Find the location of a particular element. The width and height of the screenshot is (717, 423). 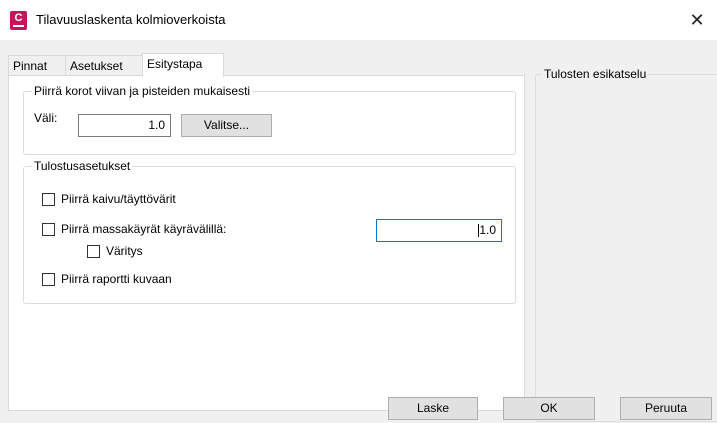

draw-cut-fill-colors-label: Piirrä kaivu/täyttövärit is located at coordinates (118, 199).